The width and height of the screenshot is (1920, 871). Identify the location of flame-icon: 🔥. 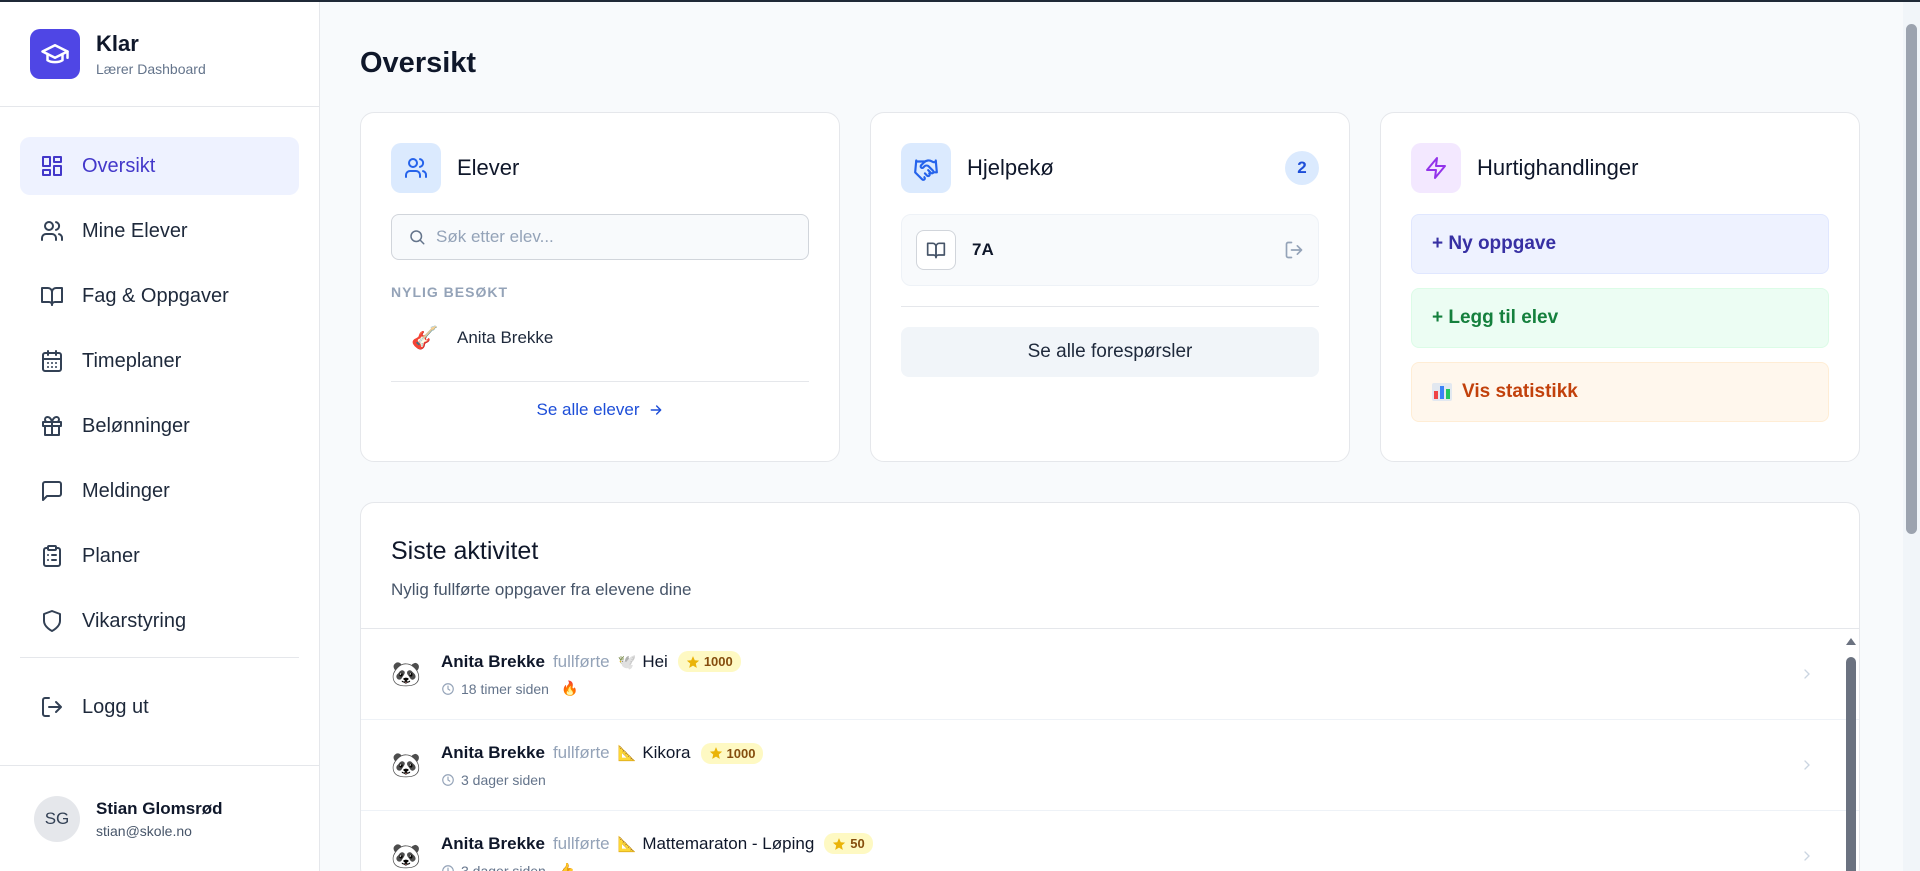
(569, 688).